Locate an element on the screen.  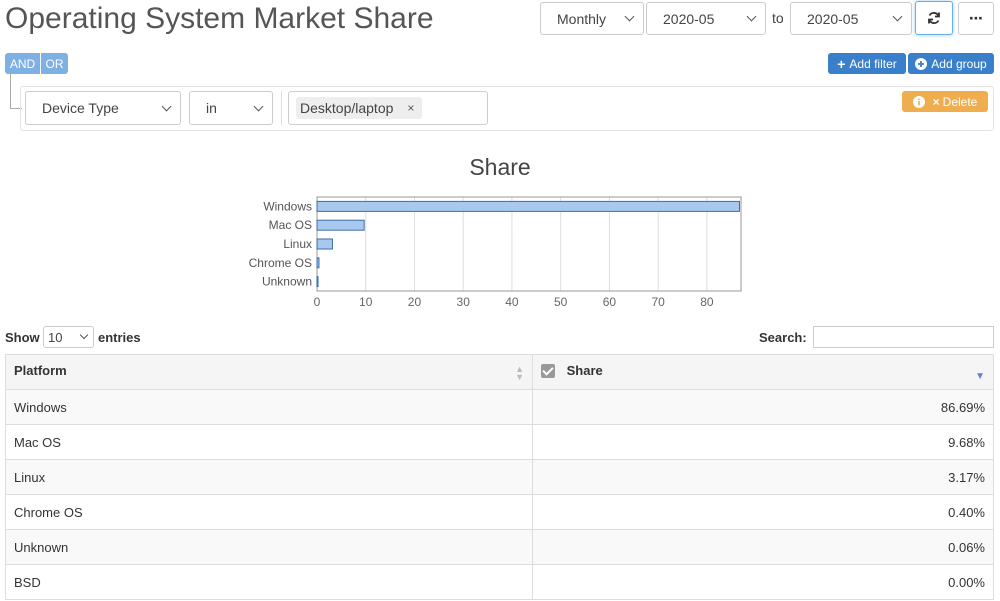
add-group-button: Add group is located at coordinates (951, 63).